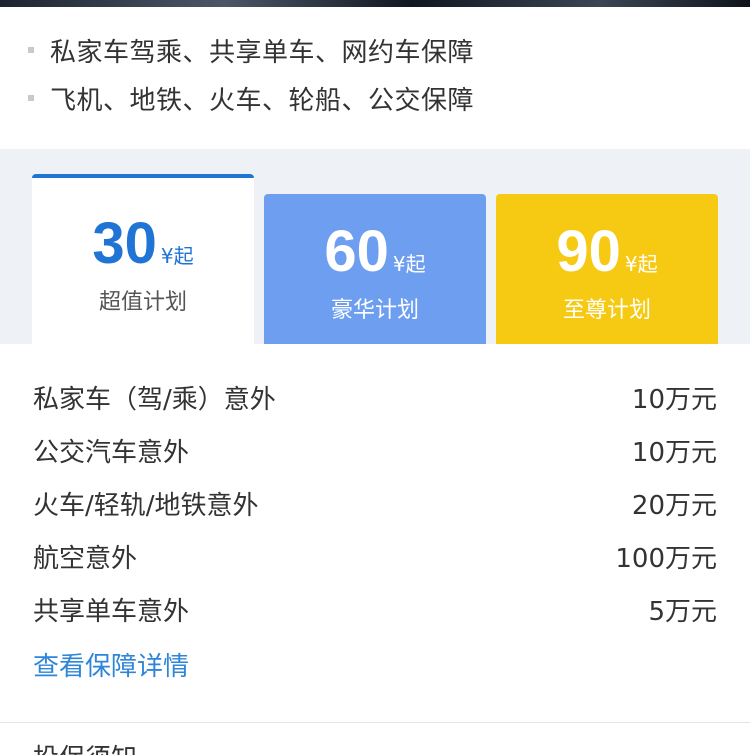 The height and width of the screenshot is (755, 750). Describe the element at coordinates (375, 722) in the screenshot. I see `section-divider` at that location.